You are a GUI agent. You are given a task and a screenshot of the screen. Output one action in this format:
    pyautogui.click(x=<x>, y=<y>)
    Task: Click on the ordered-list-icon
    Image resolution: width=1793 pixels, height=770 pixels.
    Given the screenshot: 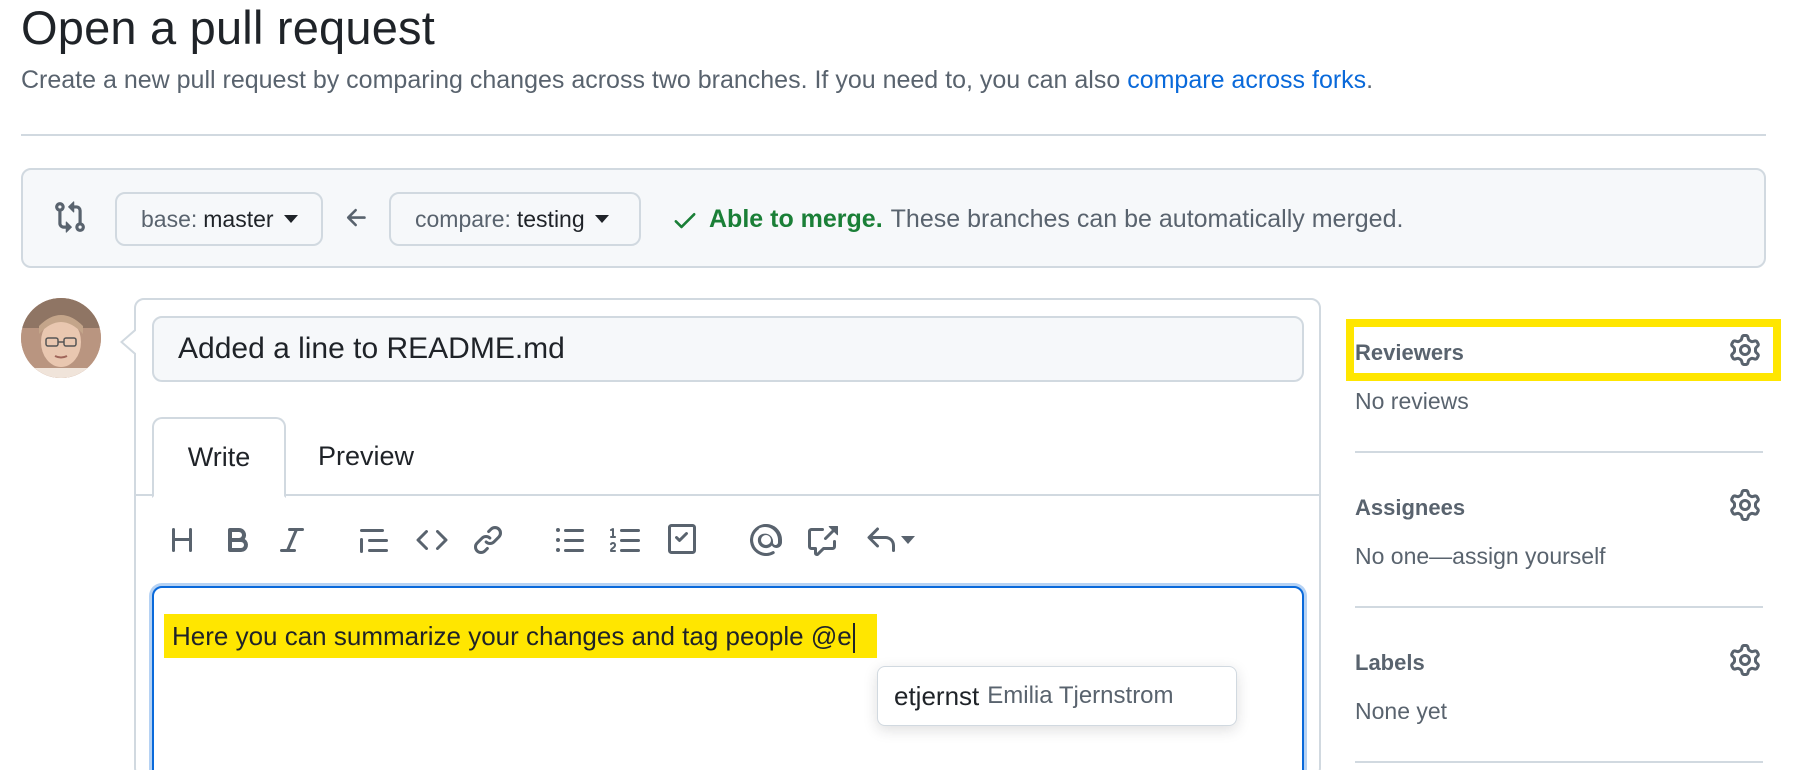 What is the action you would take?
    pyautogui.click(x=626, y=540)
    